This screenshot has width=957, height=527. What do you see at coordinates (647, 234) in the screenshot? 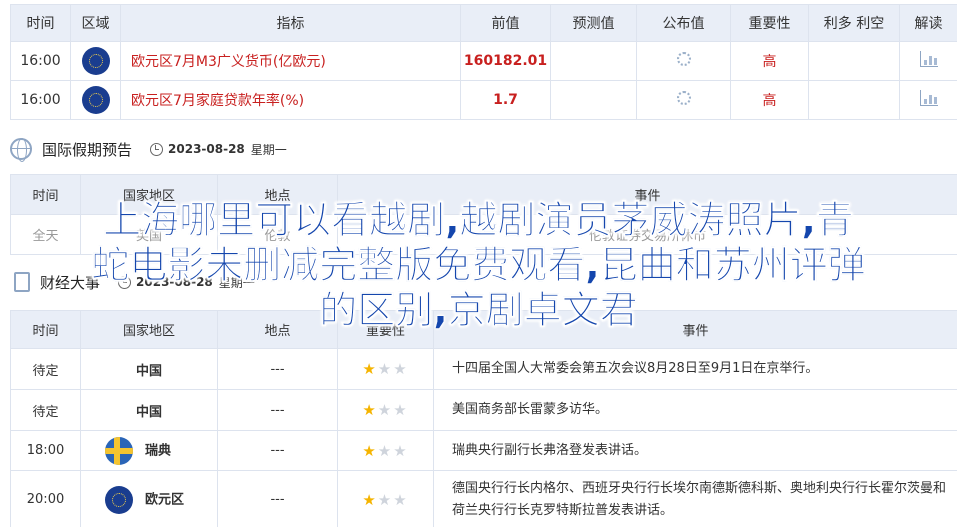
I see `row-event: 伦敦证券交易所休市` at bounding box center [647, 234].